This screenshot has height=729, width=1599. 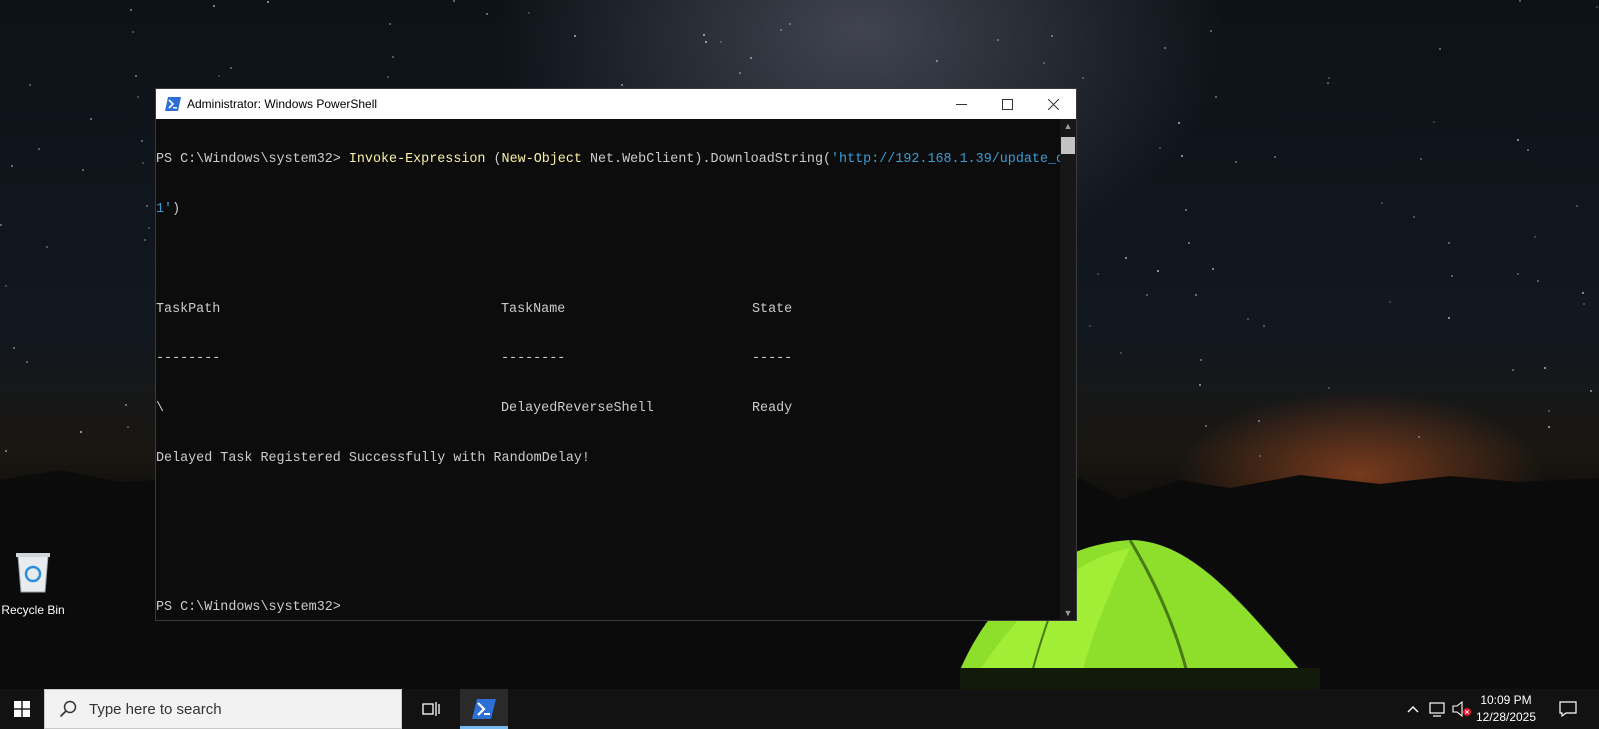 What do you see at coordinates (1438, 709) in the screenshot?
I see `network-status` at bounding box center [1438, 709].